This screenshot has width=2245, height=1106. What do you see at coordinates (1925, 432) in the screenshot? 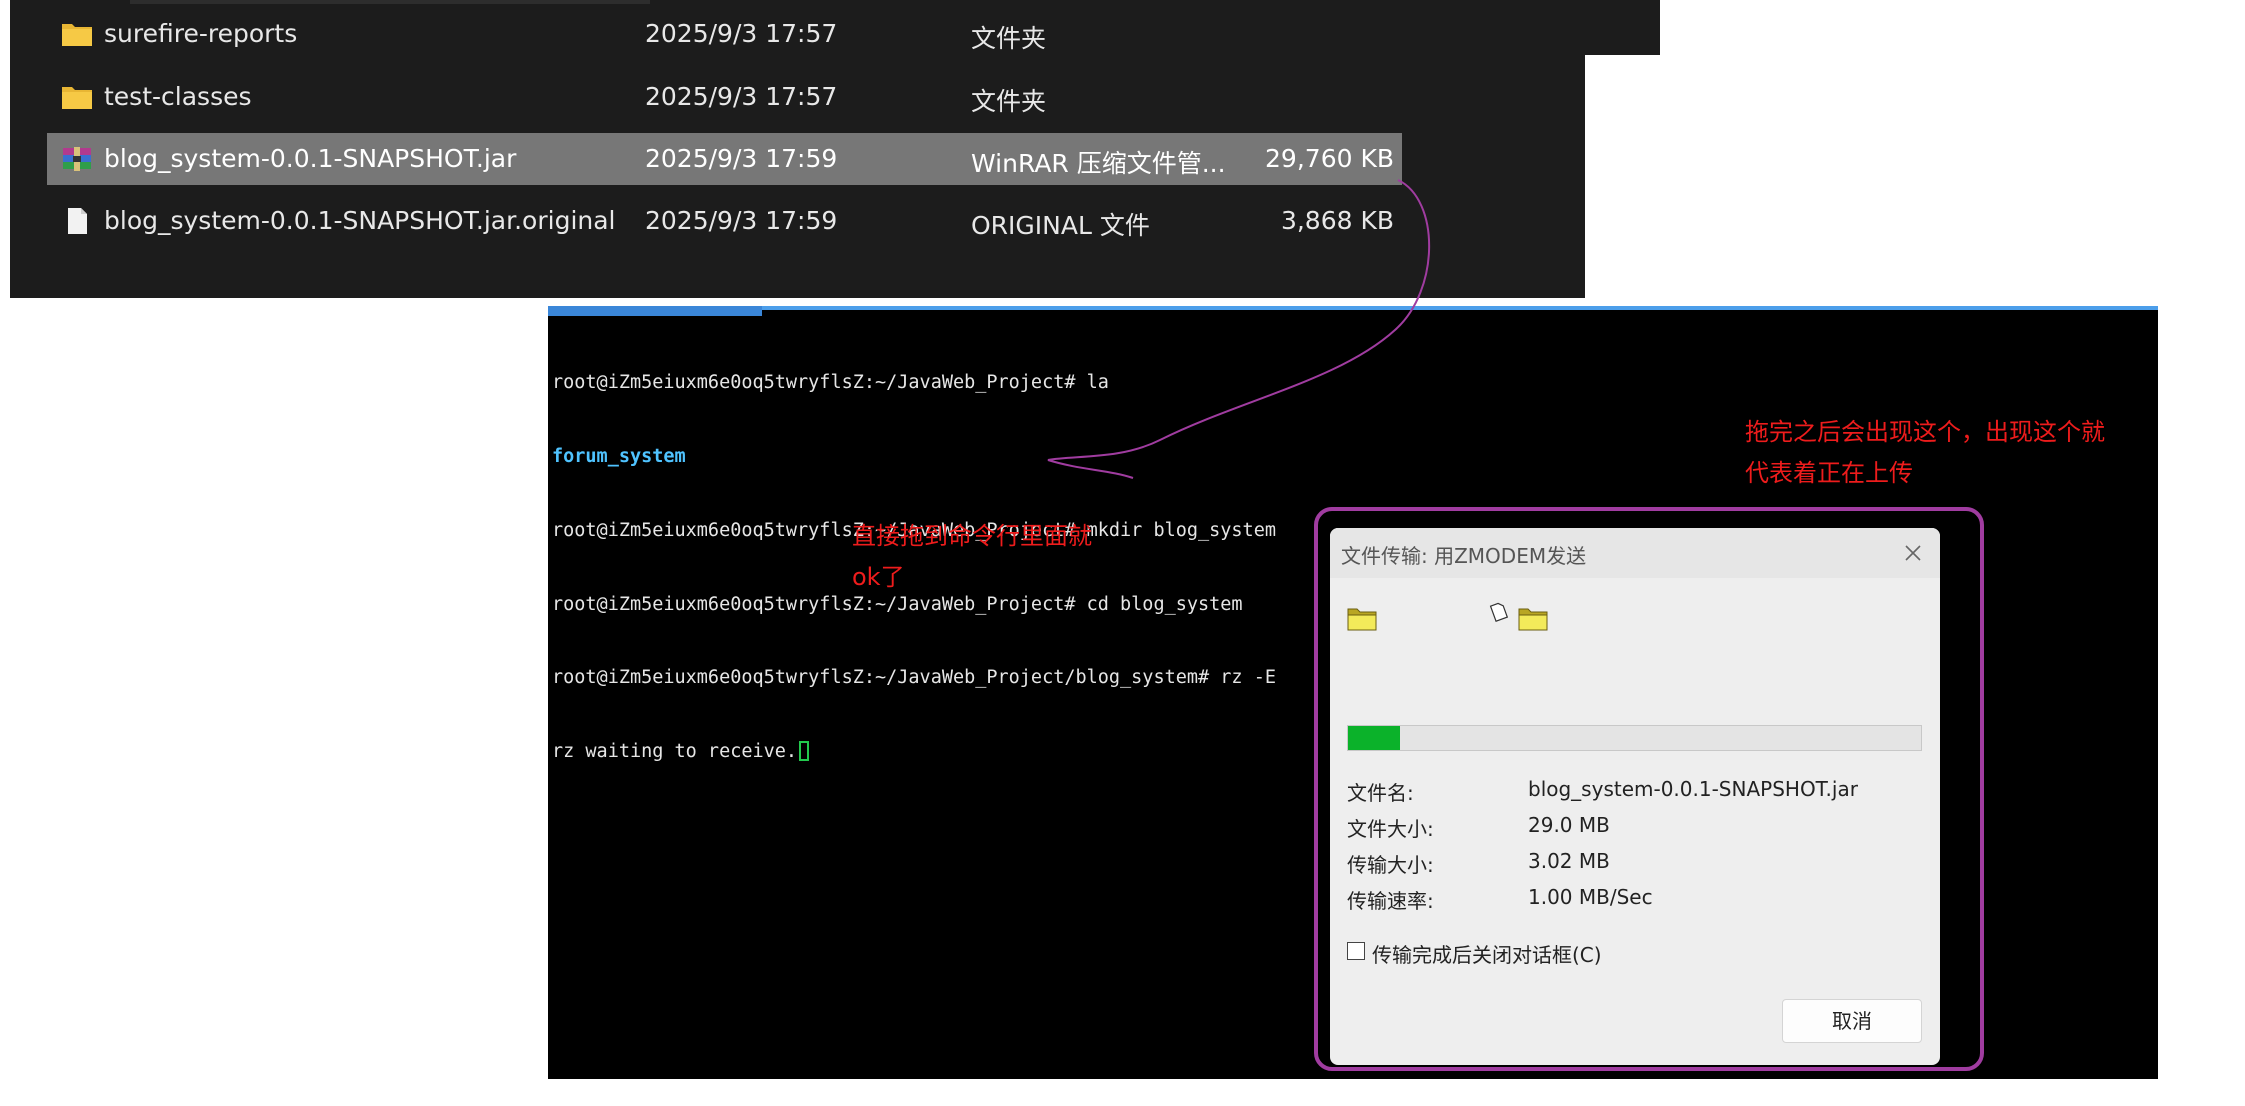
I see `annotation-line: 拖完之后会出现这个，出现这个就` at bounding box center [1925, 432].